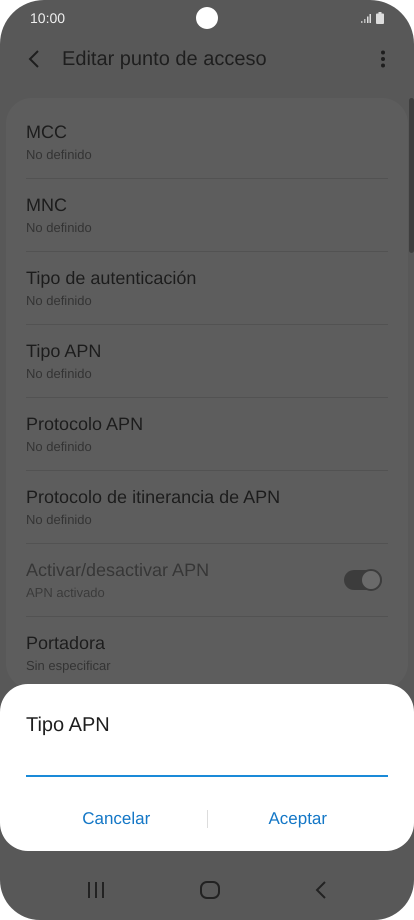 This screenshot has height=920, width=414. I want to click on dialog-title: Tipo APN, so click(68, 725).